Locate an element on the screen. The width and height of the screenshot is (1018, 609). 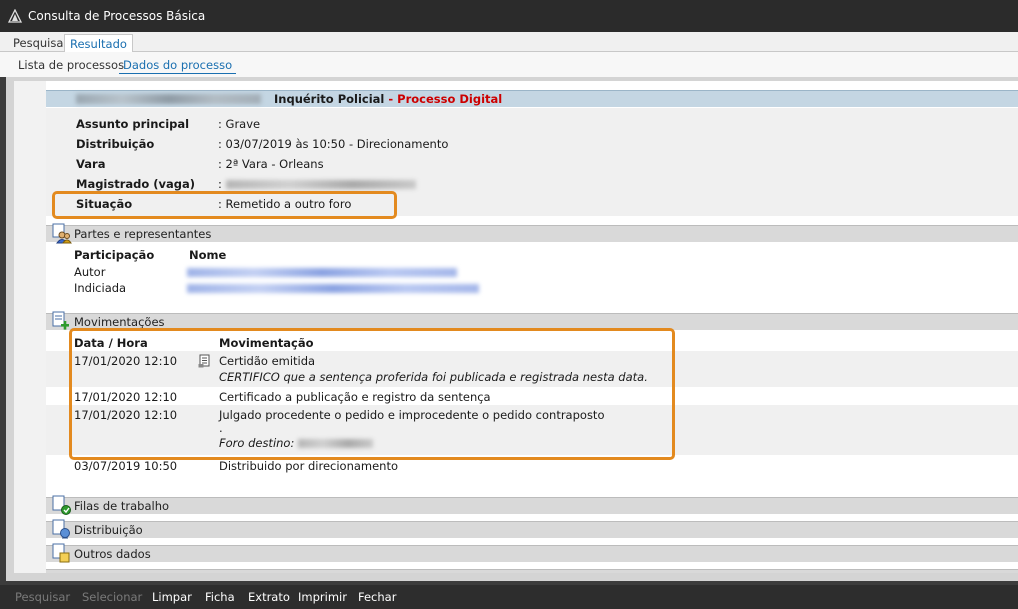
fechar-button: Fechar is located at coordinates (377, 597).